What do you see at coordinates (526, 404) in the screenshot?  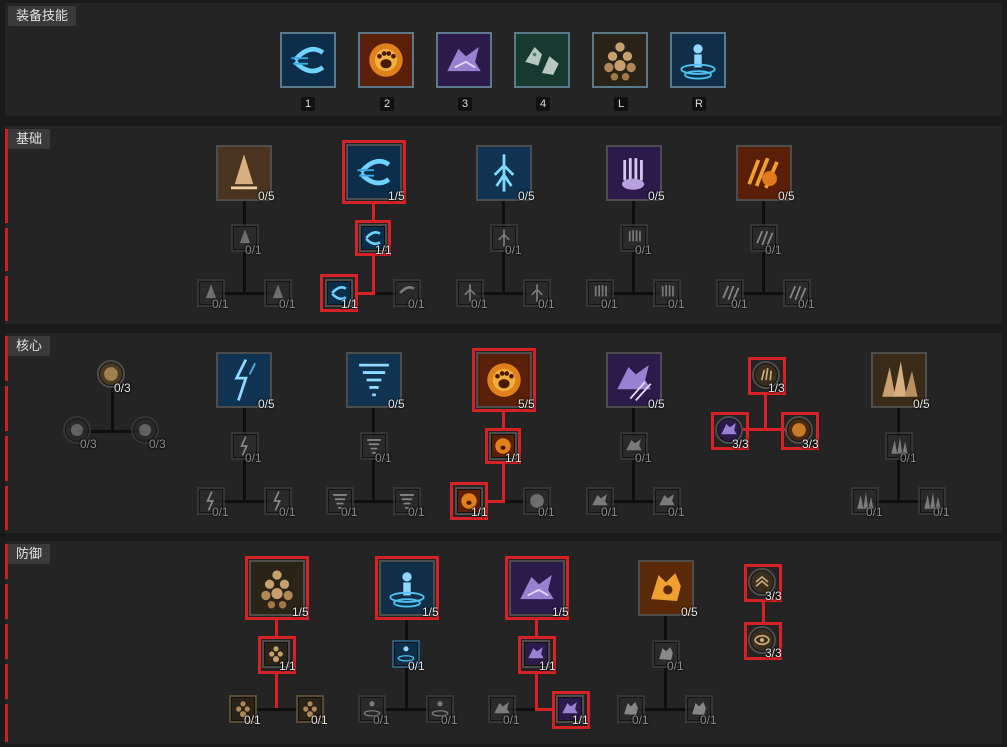 I see `skill-rank: 5/5` at bounding box center [526, 404].